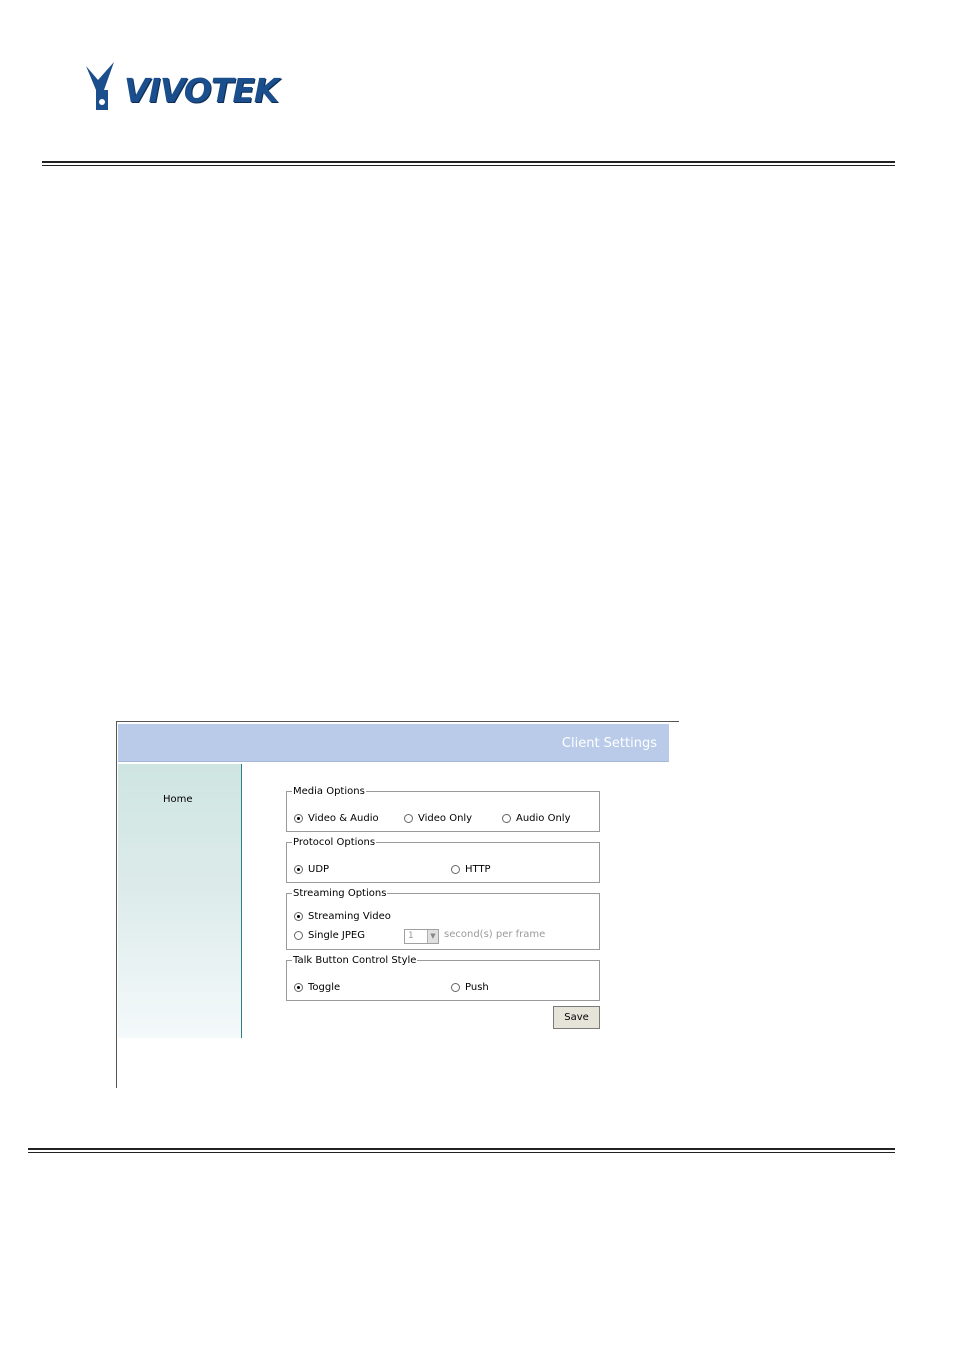  Describe the element at coordinates (411, 936) in the screenshot. I see `jpeg-interval-value: 1` at that location.